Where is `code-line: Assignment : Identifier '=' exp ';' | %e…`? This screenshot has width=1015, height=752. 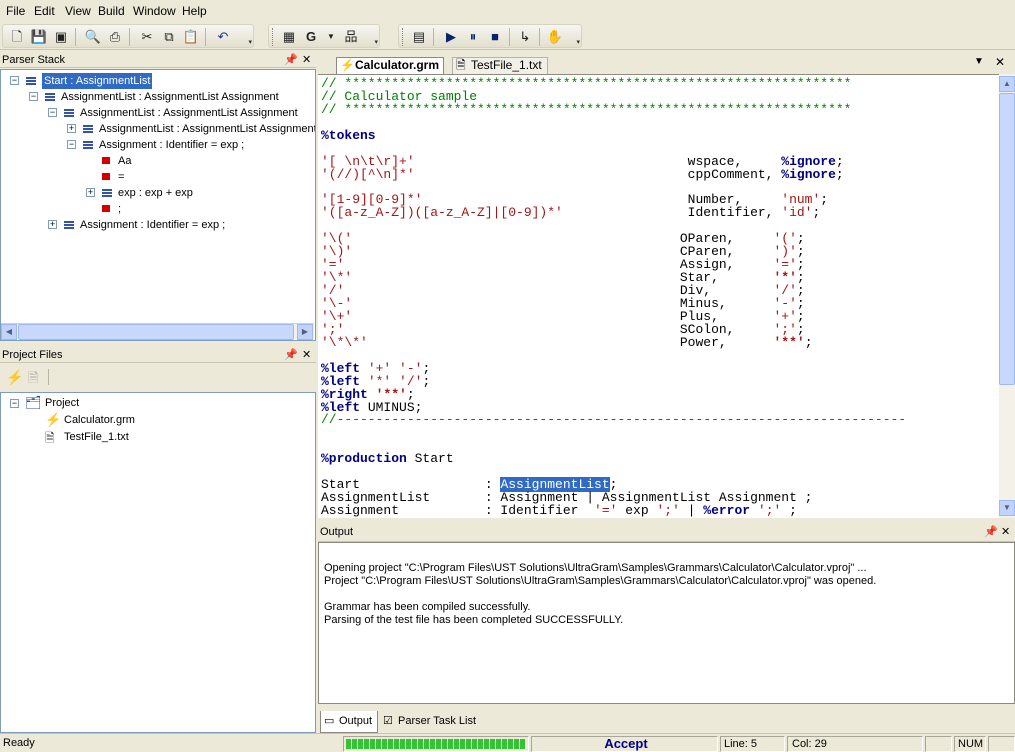
code-line: Assignment : Identifier '=' exp ';' | %e… is located at coordinates (559, 510).